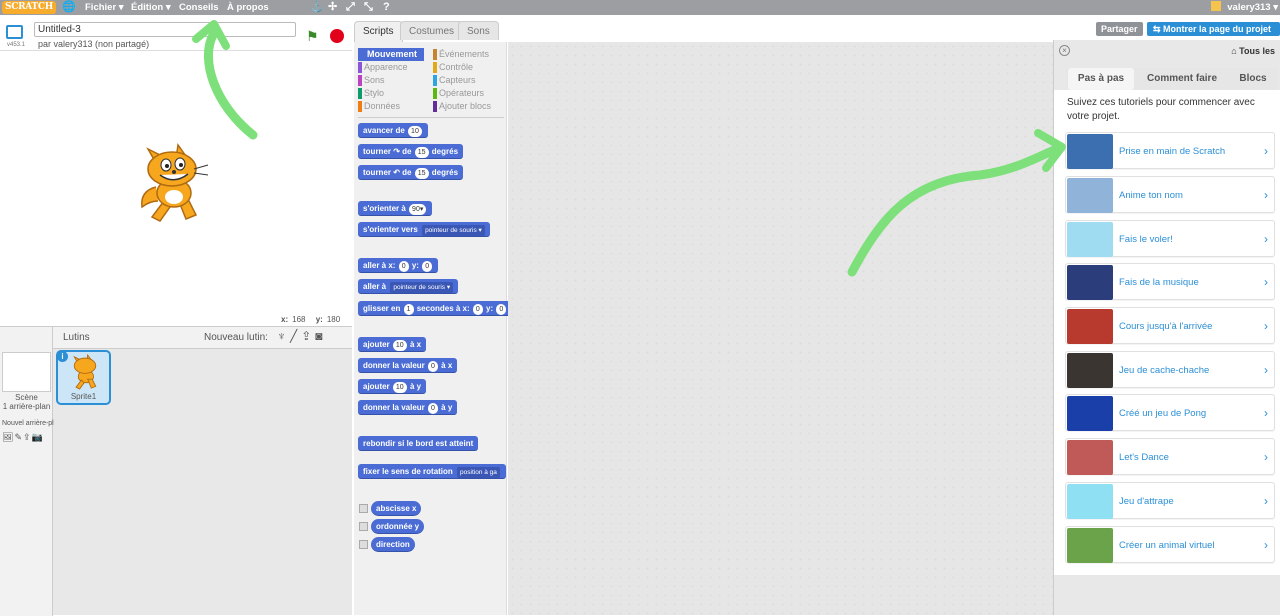 The height and width of the screenshot is (616, 1280). Describe the element at coordinates (1182, 79) in the screenshot. I see `tab-how-to: Comment faire` at that location.